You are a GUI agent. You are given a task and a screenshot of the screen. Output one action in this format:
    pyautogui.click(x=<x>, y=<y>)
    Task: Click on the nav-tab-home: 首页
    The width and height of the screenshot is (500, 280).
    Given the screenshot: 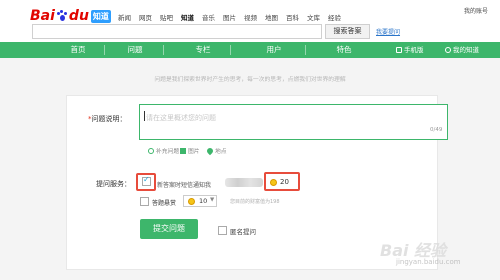 What is the action you would take?
    pyautogui.click(x=78, y=50)
    